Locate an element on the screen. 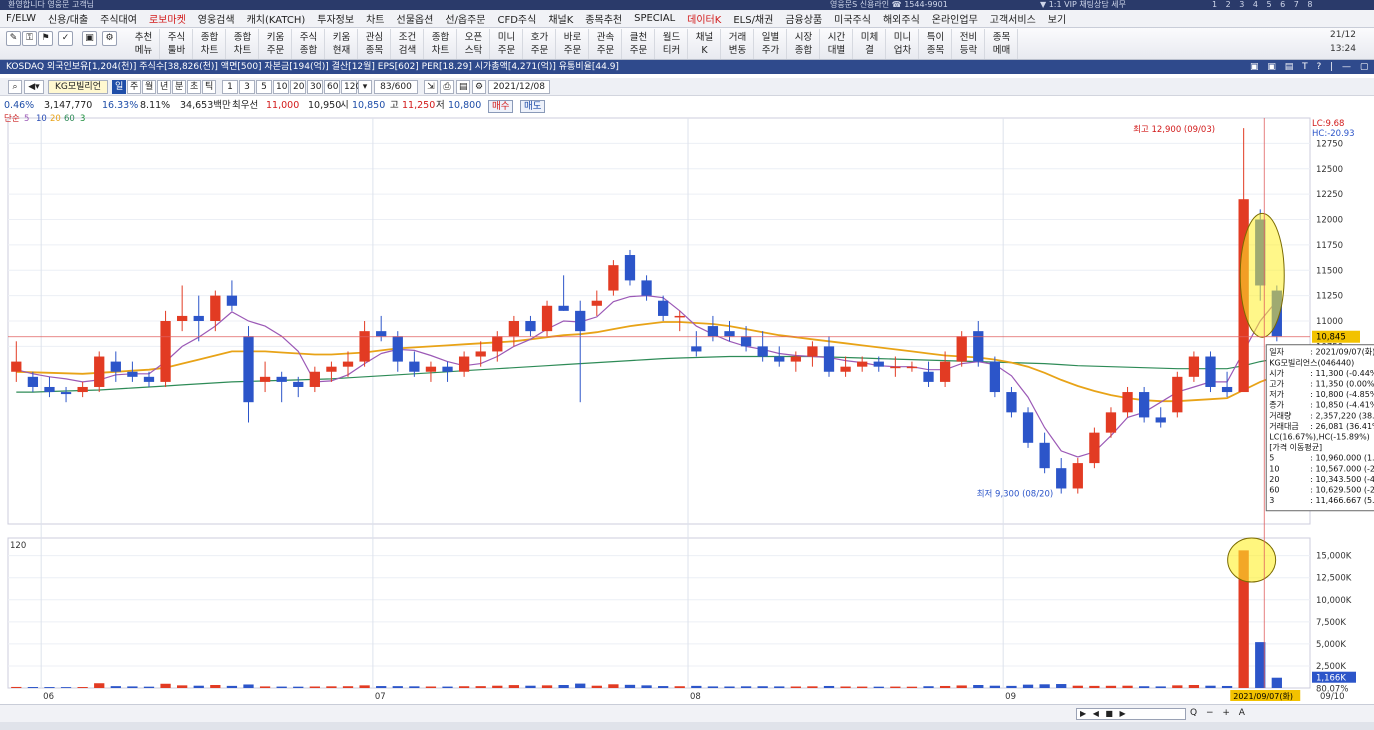  menu-item: 미국주식 is located at coordinates (852, 18).